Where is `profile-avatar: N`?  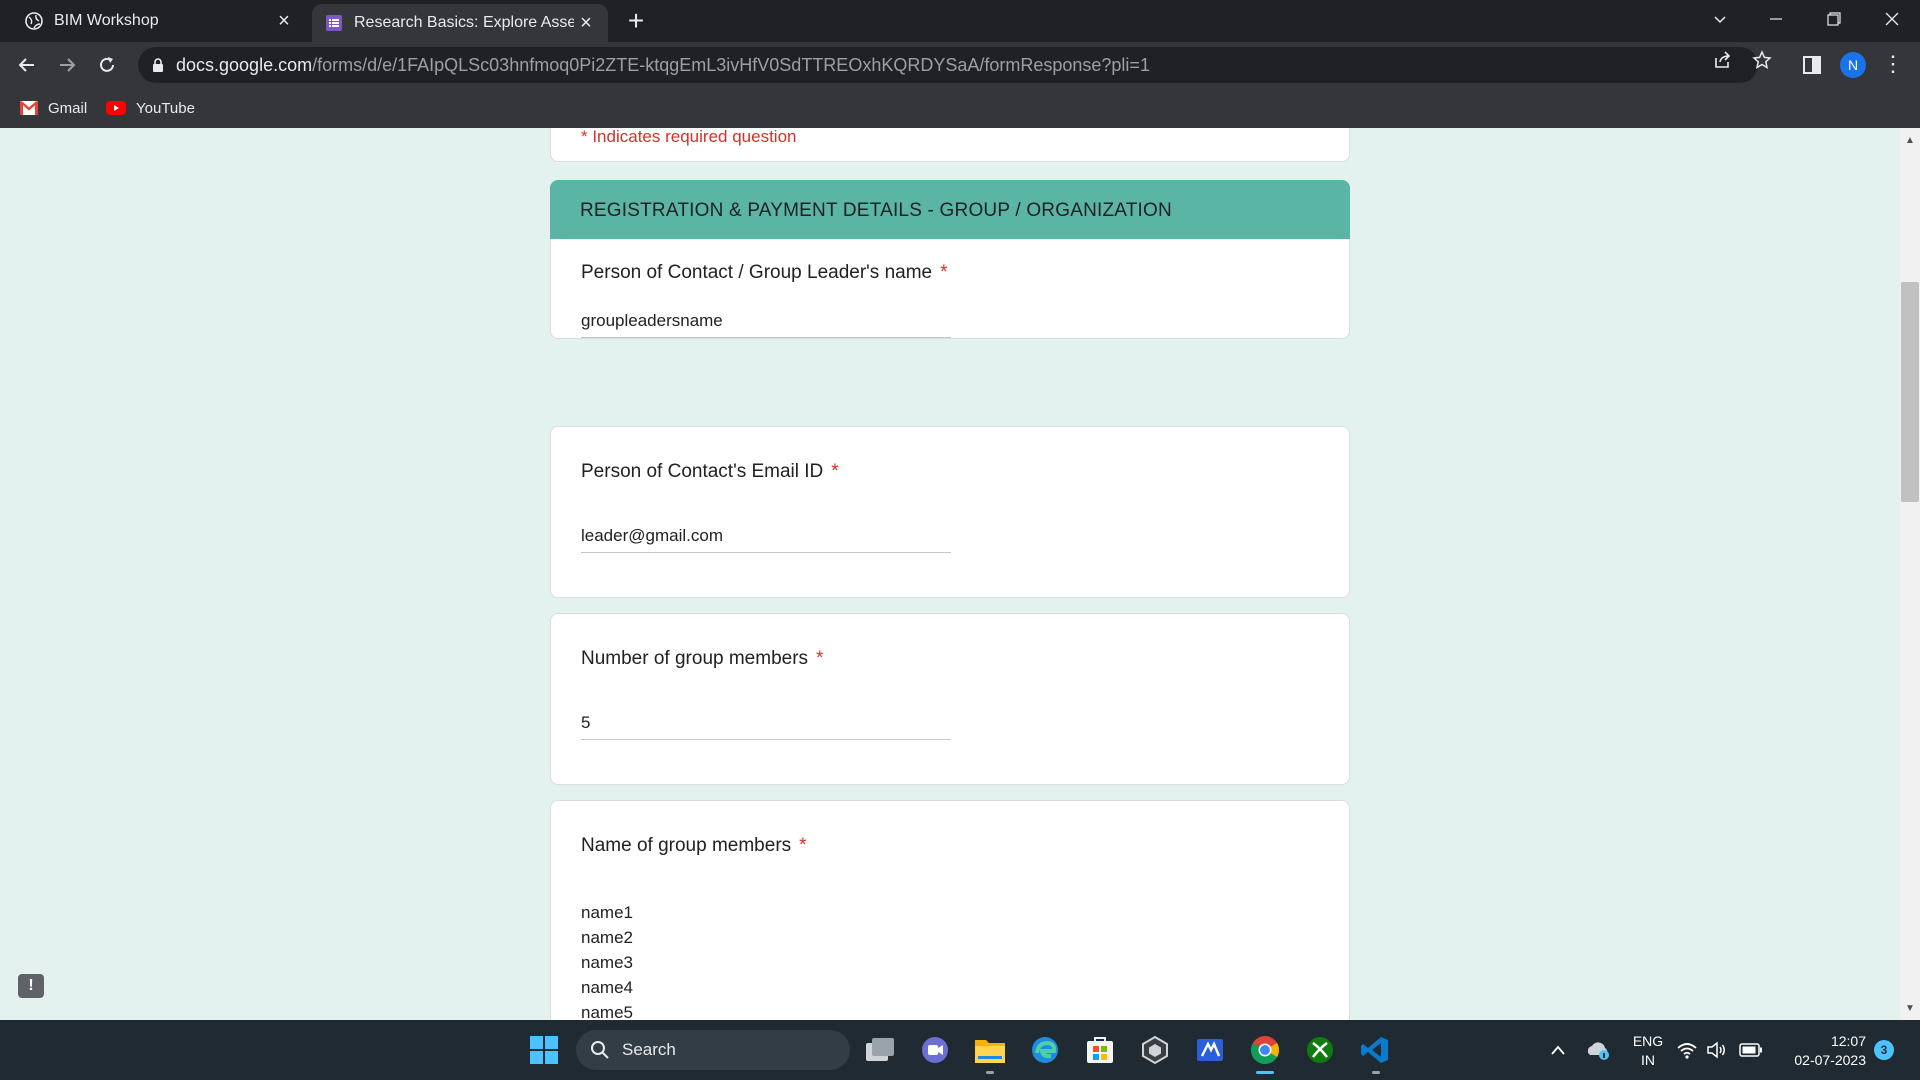
profile-avatar: N is located at coordinates (1853, 65).